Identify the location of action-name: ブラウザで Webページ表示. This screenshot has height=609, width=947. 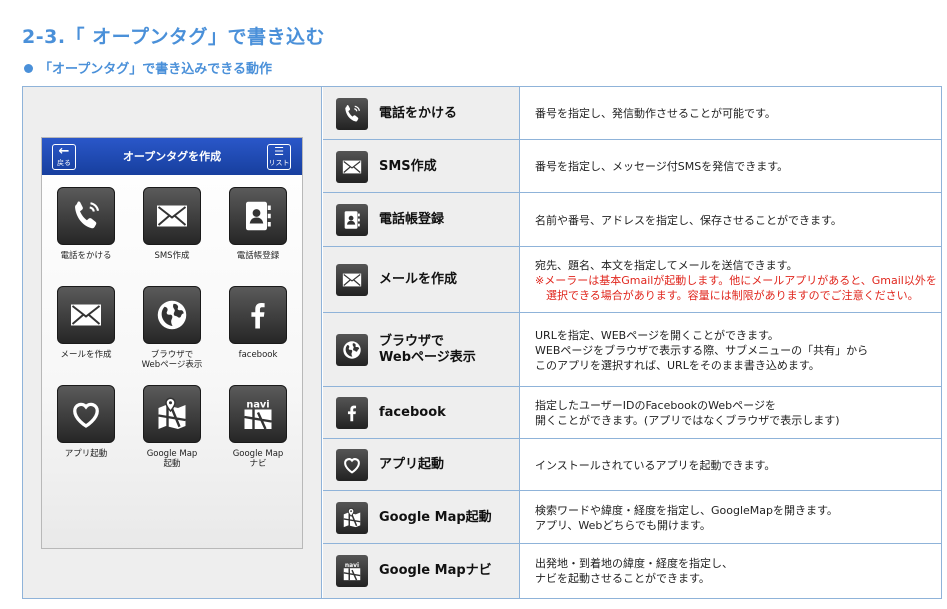
(427, 349).